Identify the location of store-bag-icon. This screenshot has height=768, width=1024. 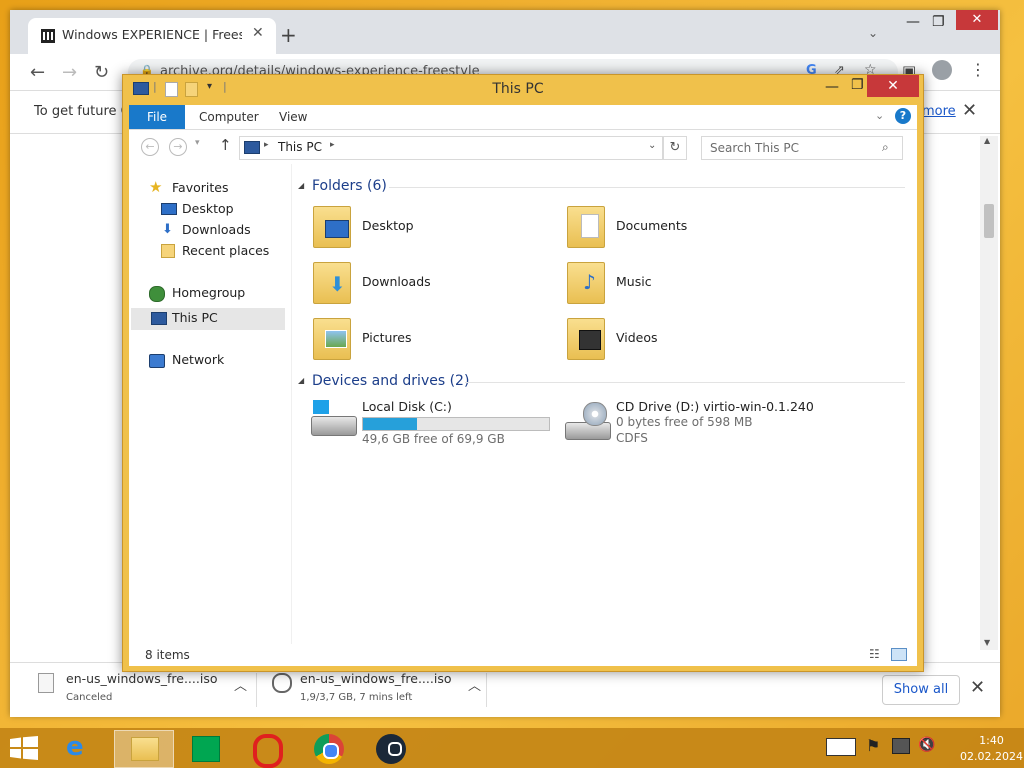
(206, 749).